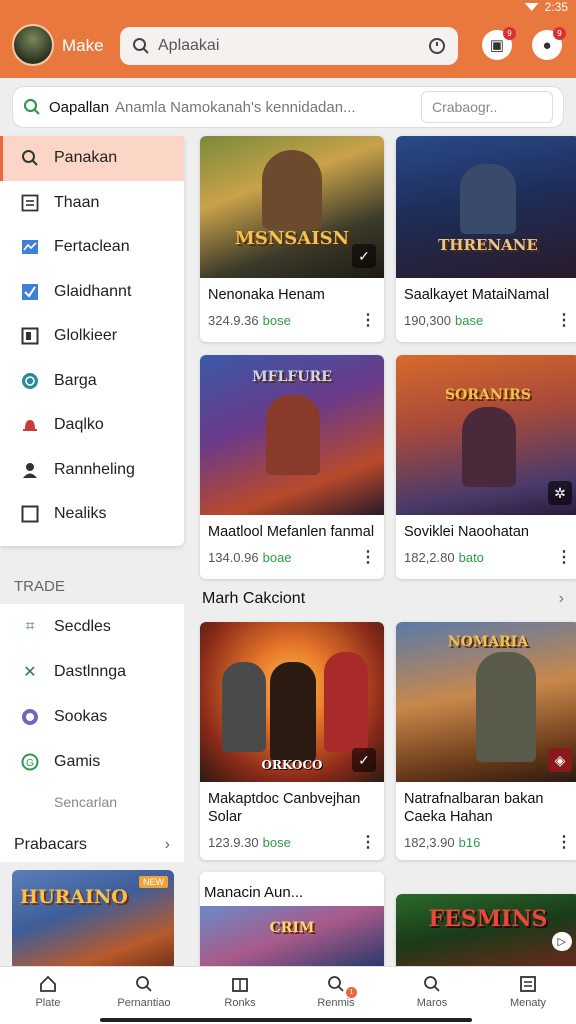 The width and height of the screenshot is (576, 1024). I want to click on sidebar-item-rannheling: Rannheling, so click(92, 470).